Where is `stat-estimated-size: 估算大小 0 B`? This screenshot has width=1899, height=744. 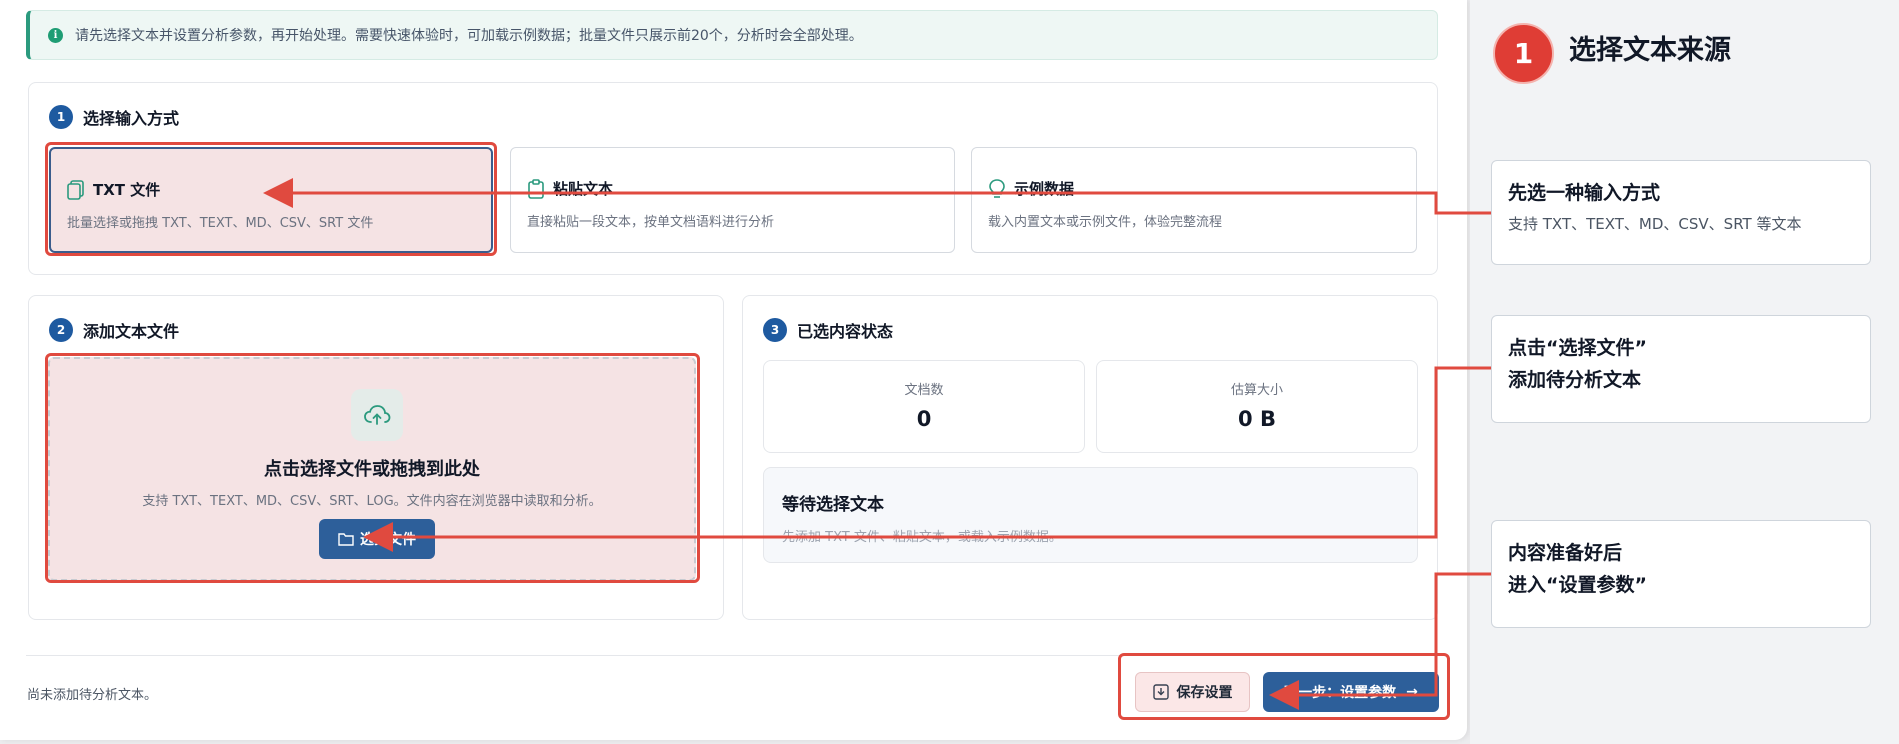 stat-estimated-size: 估算大小 0 B is located at coordinates (1257, 406).